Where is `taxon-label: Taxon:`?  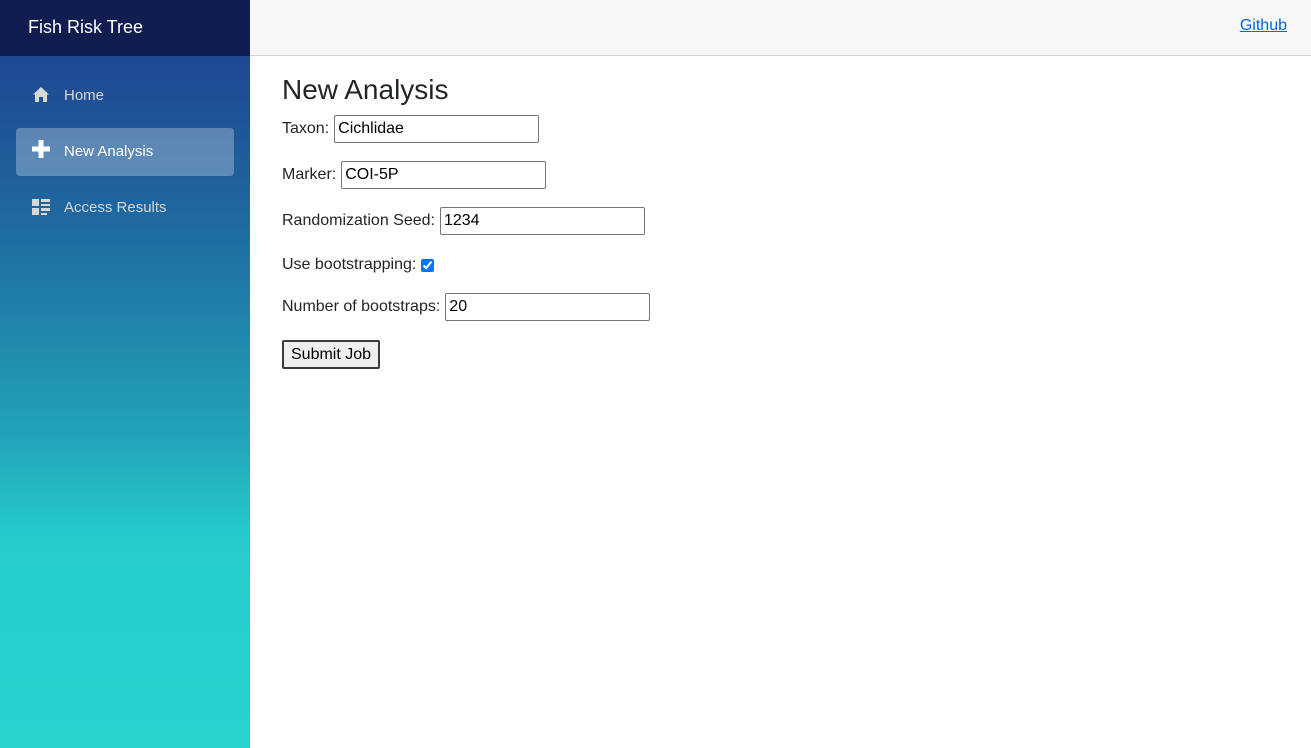 taxon-label: Taxon: is located at coordinates (306, 128).